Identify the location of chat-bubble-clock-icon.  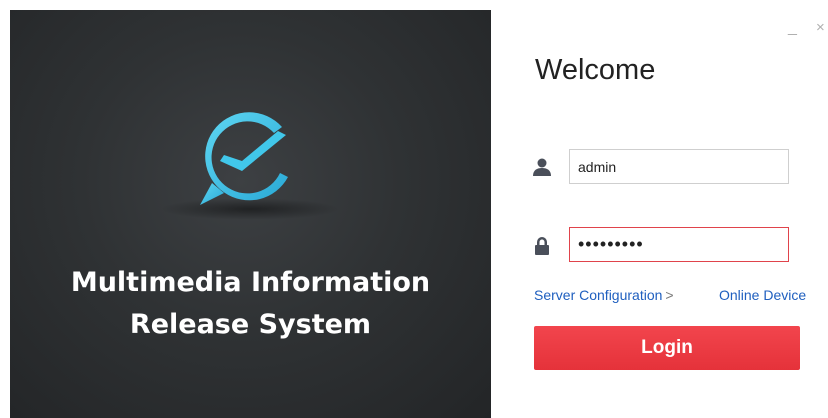
(244, 158).